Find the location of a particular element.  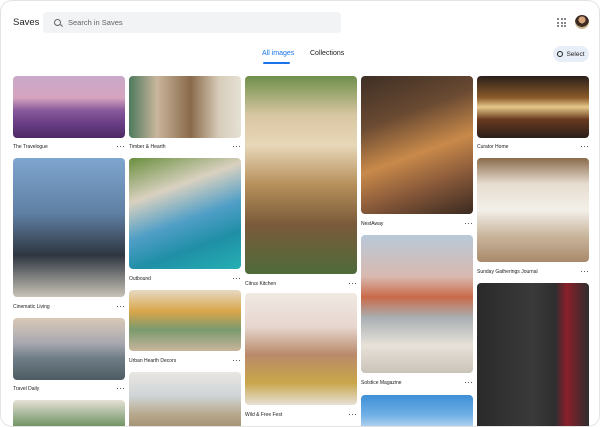

card-image-lavender-field is located at coordinates (69, 107).